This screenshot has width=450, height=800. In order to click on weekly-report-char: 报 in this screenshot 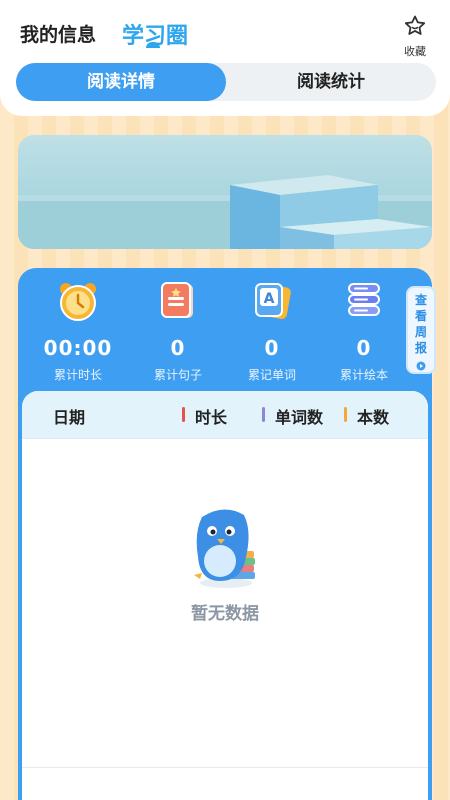, I will do `click(420, 348)`.